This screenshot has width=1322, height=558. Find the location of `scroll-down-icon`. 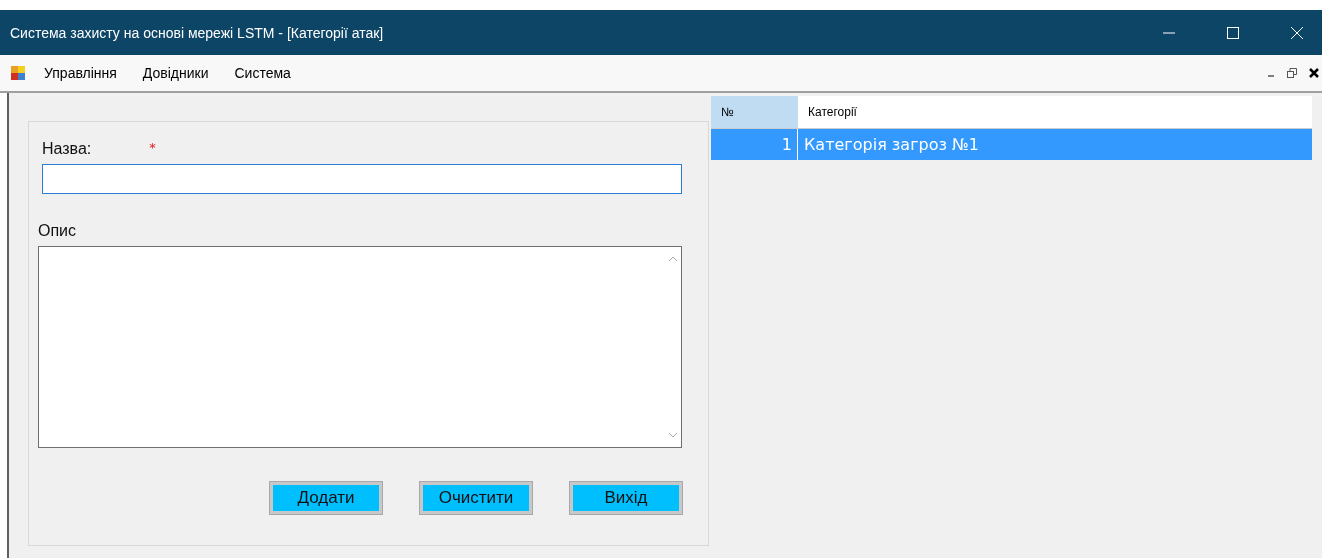

scroll-down-icon is located at coordinates (672, 435).